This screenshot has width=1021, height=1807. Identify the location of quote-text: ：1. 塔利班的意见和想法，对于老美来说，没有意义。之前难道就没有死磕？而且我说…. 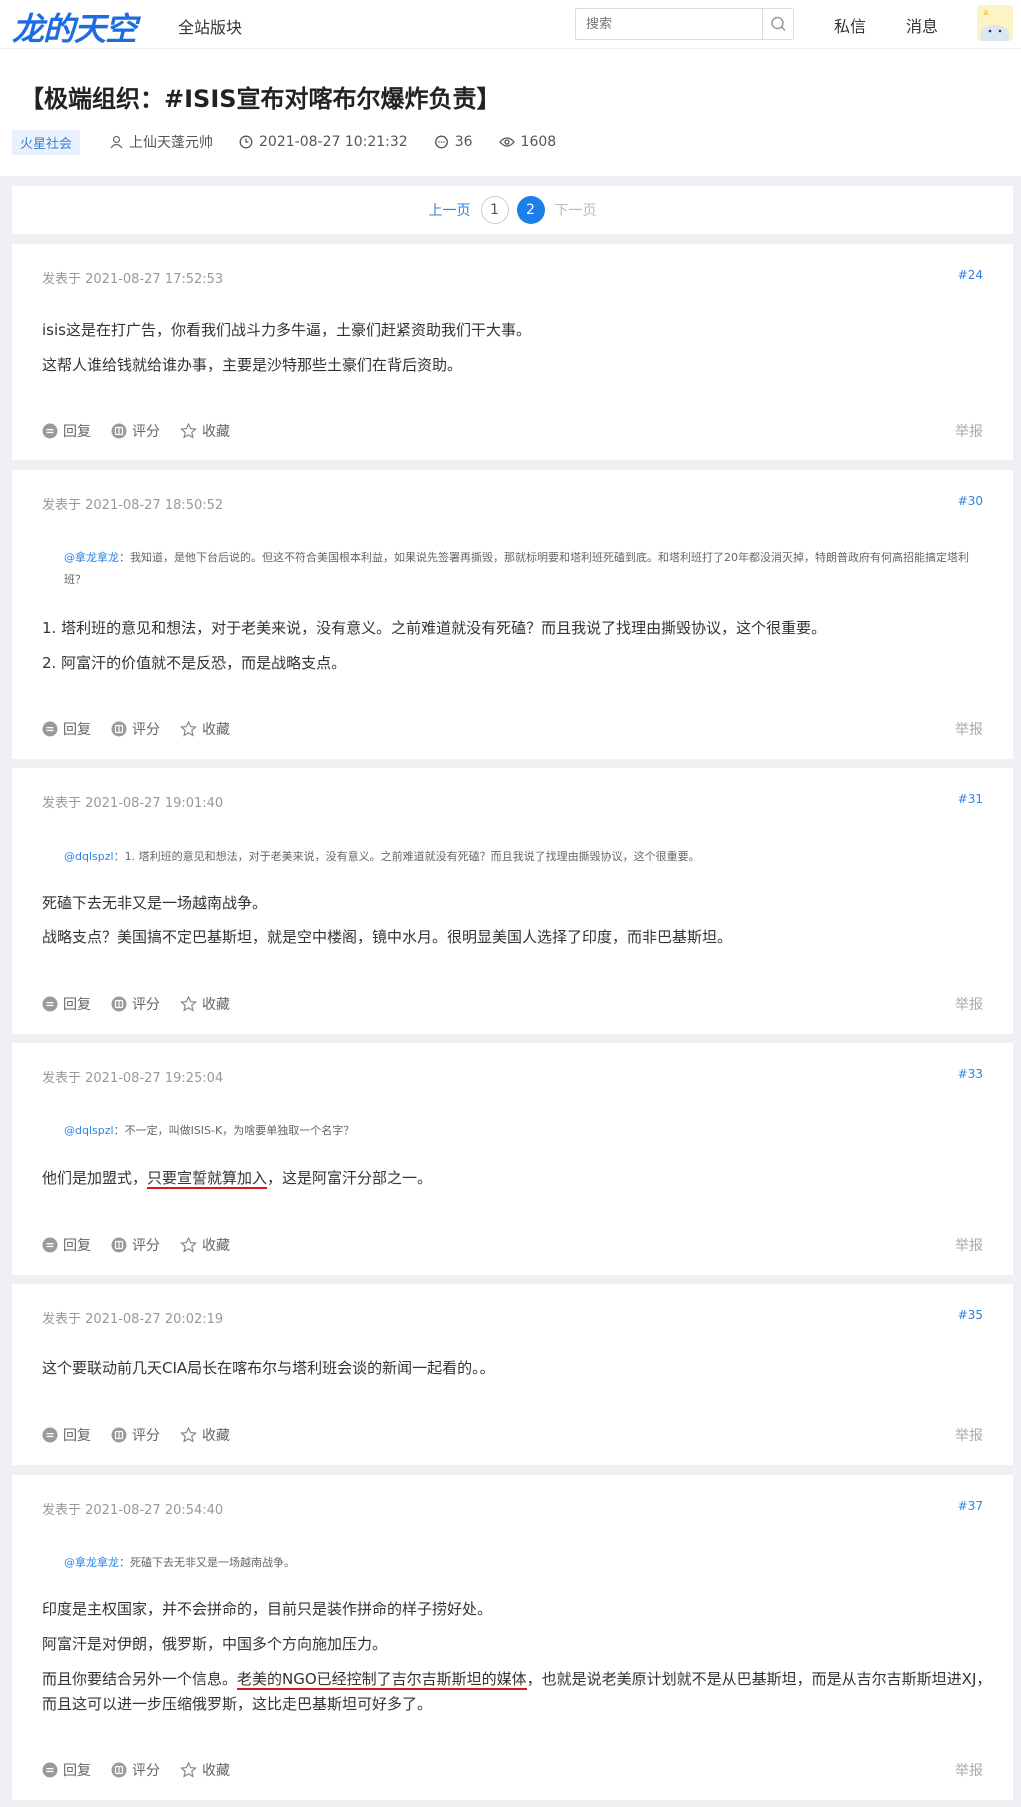
(406, 856).